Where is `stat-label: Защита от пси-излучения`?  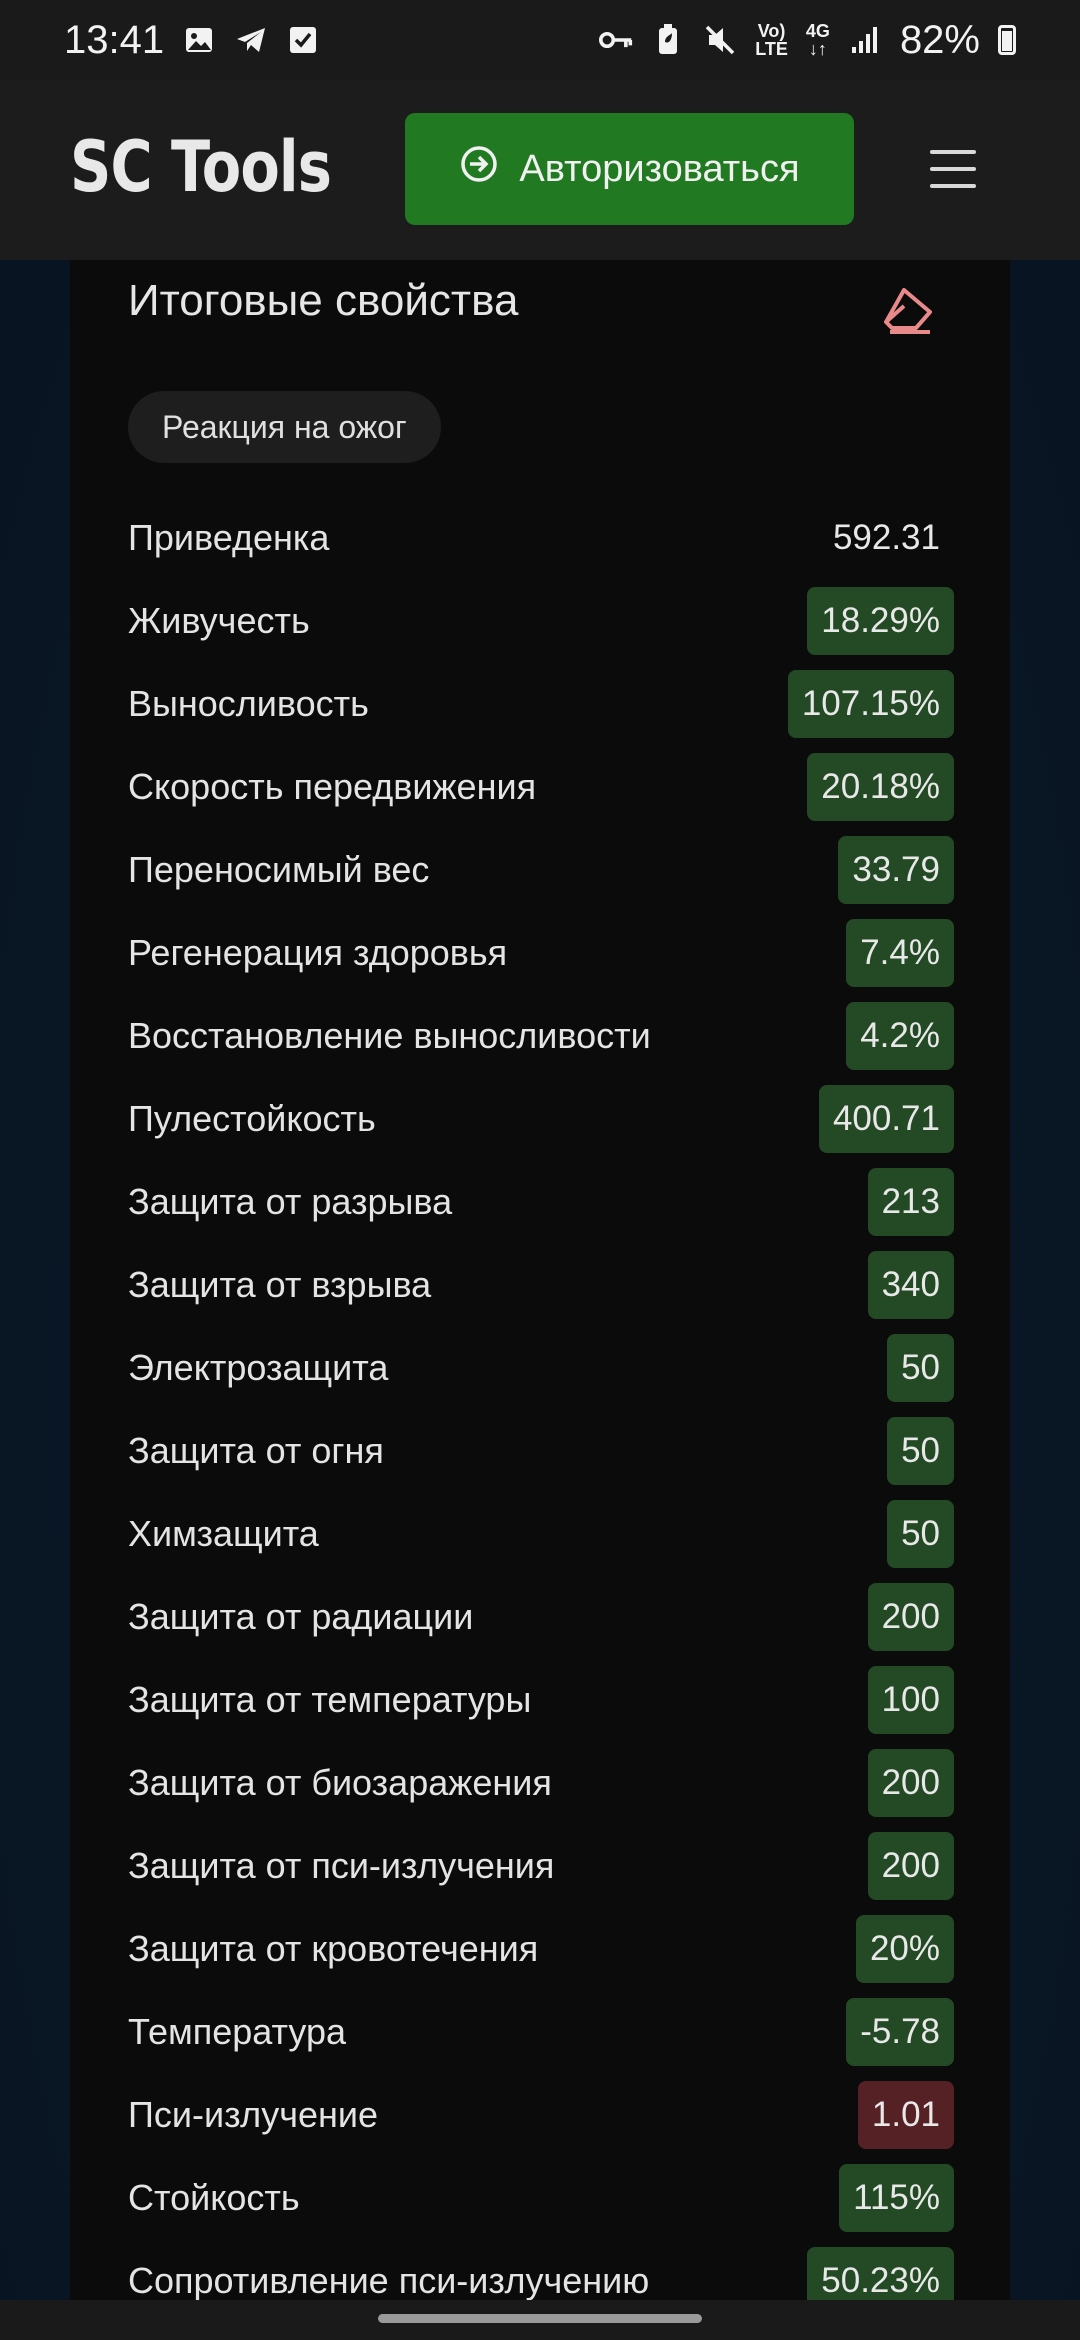
stat-label: Защита от пси-излучения is located at coordinates (341, 1865).